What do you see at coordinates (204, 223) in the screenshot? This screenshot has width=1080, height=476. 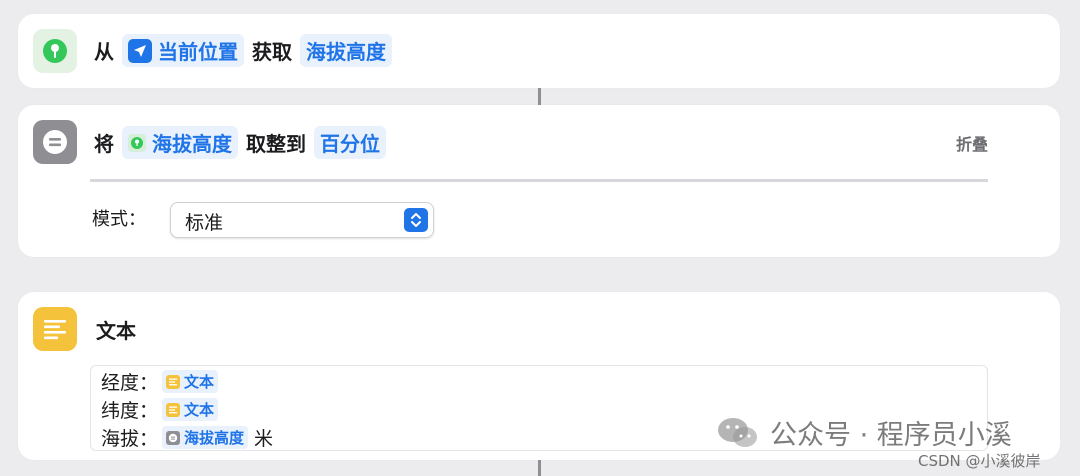 I see `mode-select-value: 标准` at bounding box center [204, 223].